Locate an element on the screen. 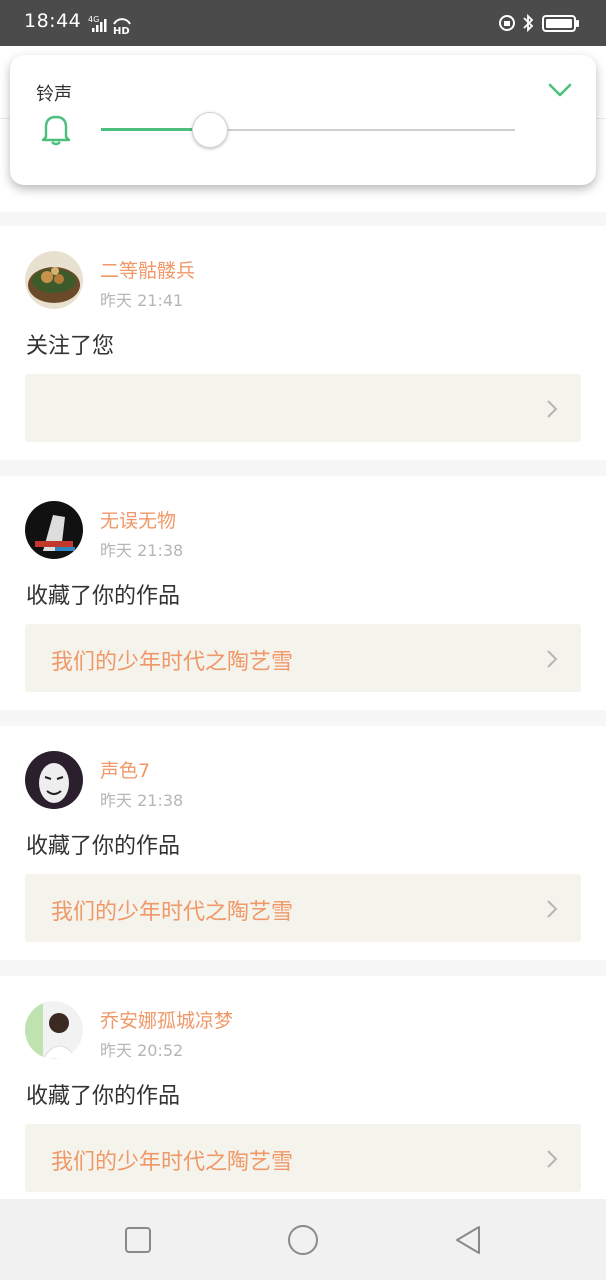 The width and height of the screenshot is (606, 1280). battery-icon is located at coordinates (560, 23).